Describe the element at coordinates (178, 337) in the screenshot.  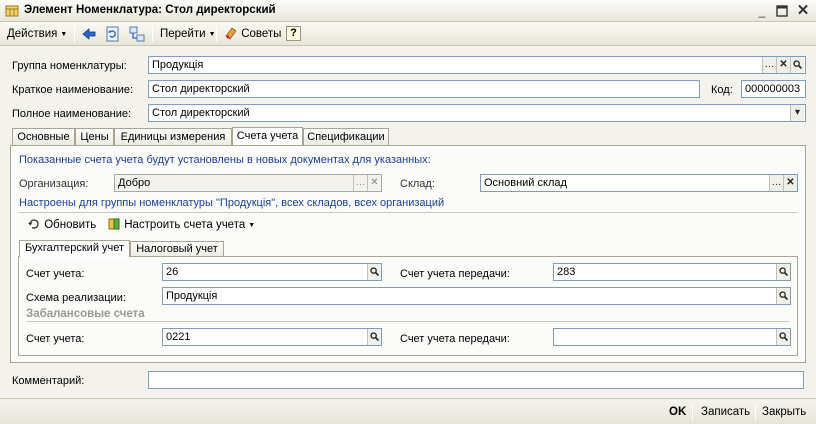
I see `offbalance-account-value: 0221` at that location.